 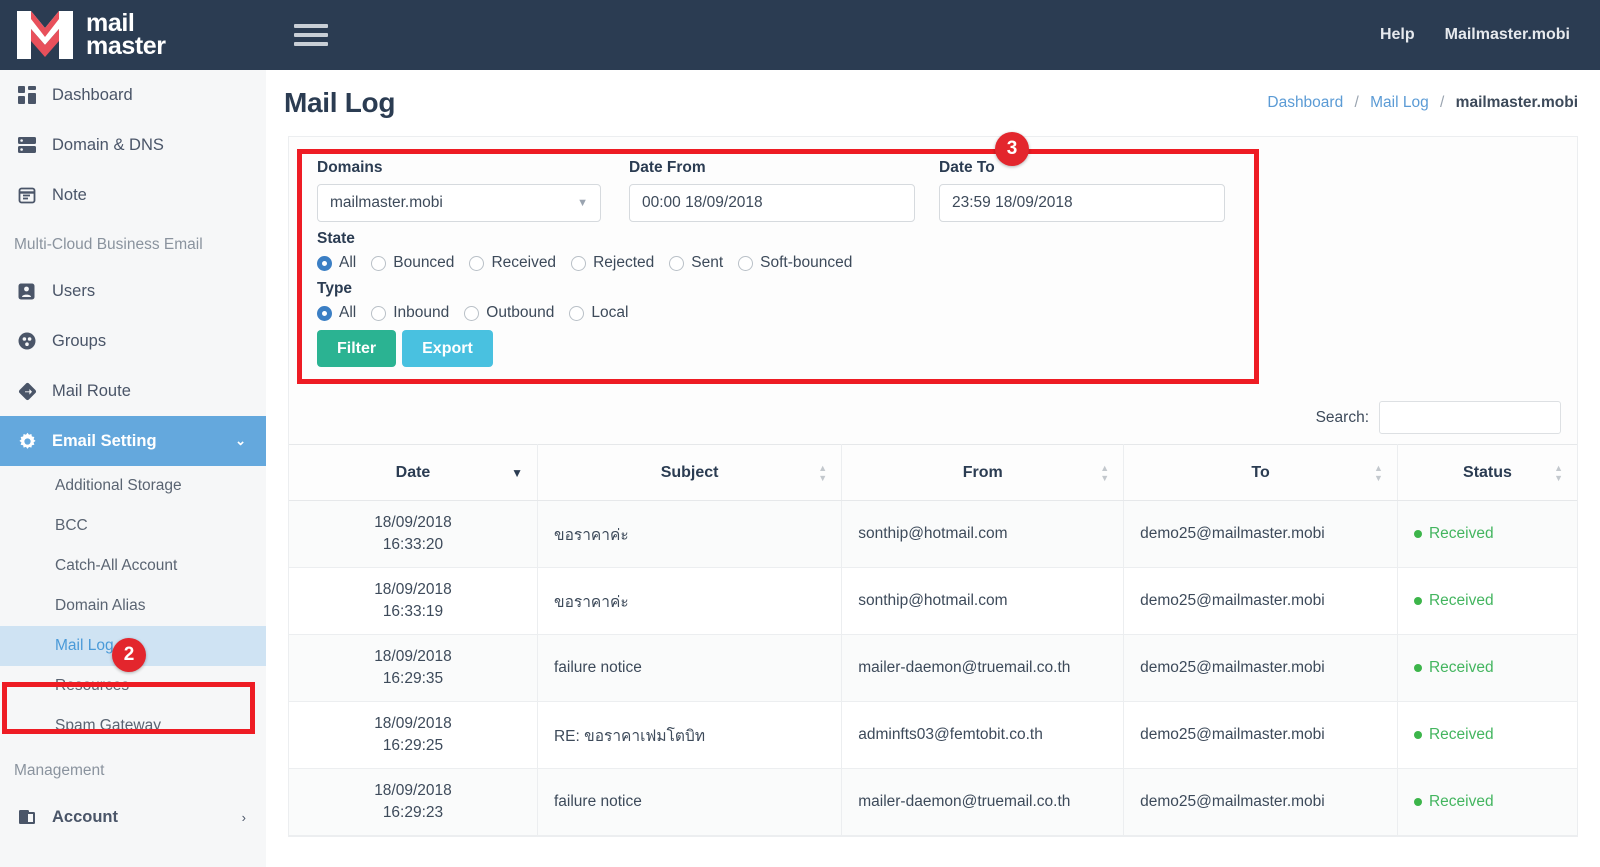 What do you see at coordinates (520, 312) in the screenshot?
I see `radio-label: Outbound` at bounding box center [520, 312].